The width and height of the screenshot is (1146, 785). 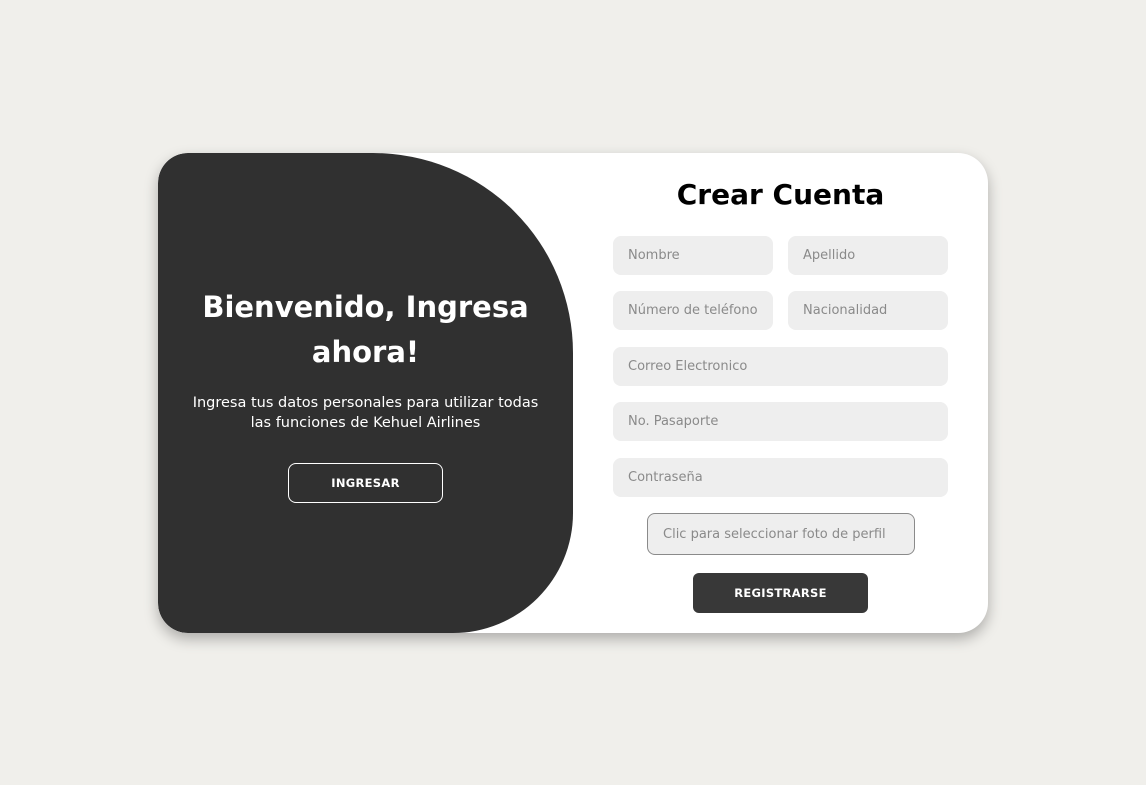 I want to click on phone-input, so click(x=693, y=310).